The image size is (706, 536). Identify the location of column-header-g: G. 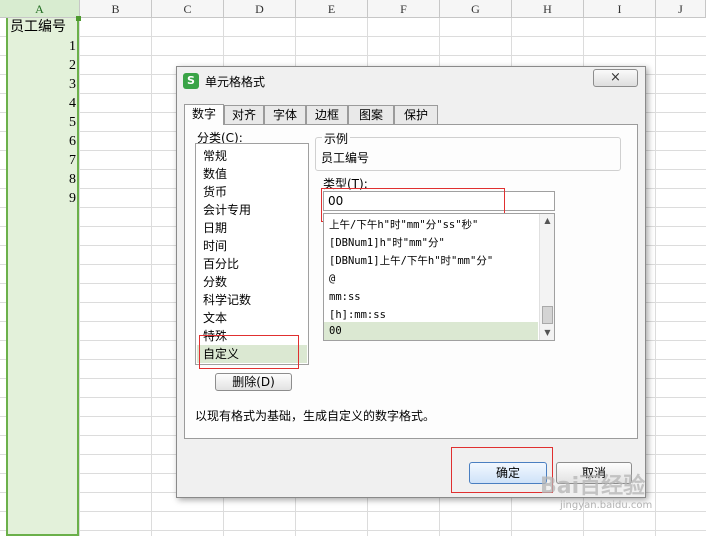
(476, 9).